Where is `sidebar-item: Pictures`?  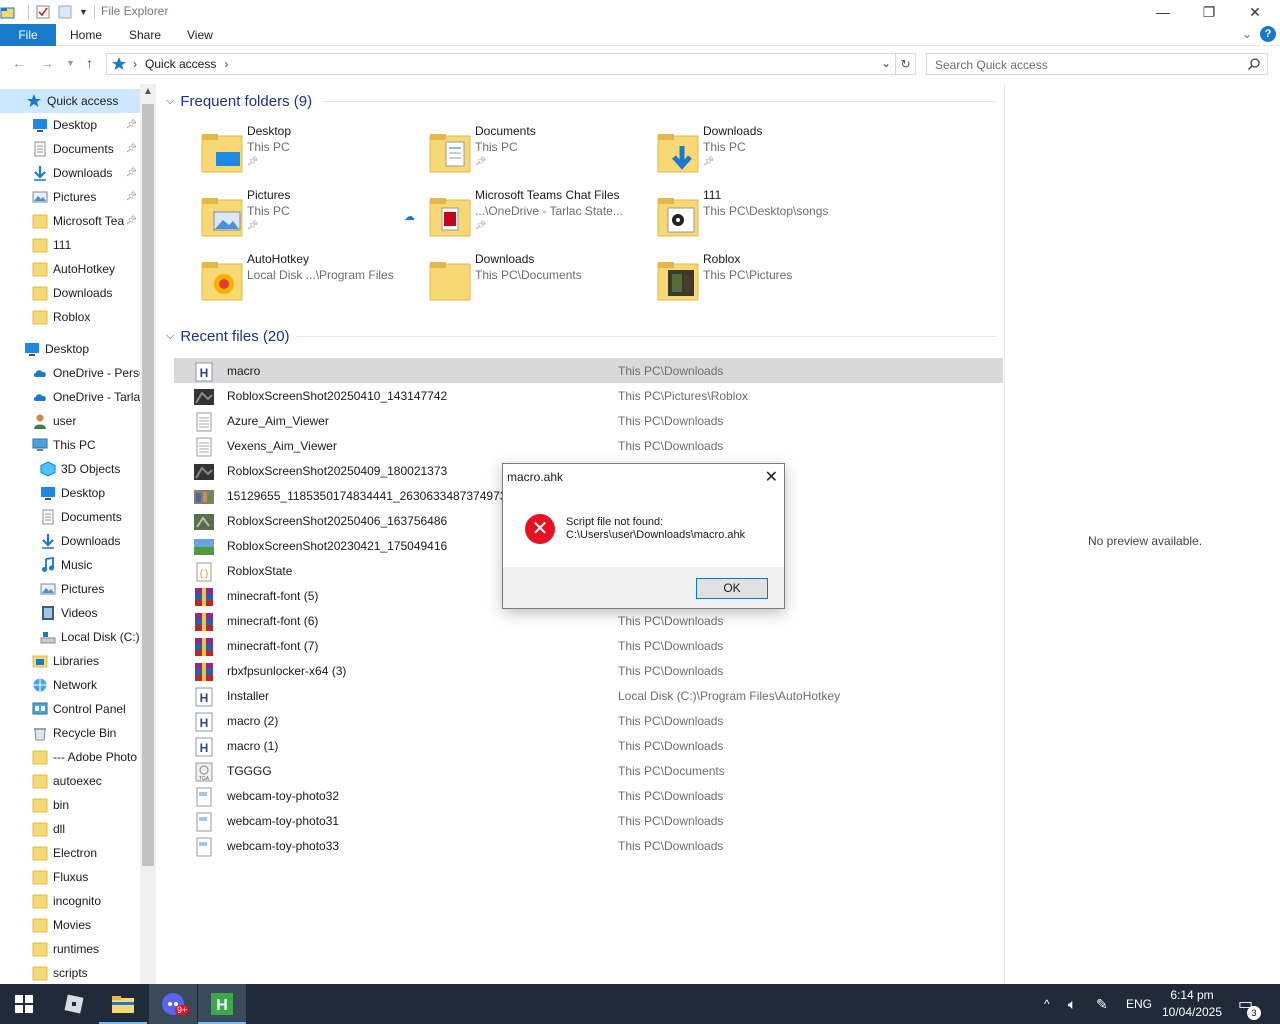 sidebar-item: Pictures is located at coordinates (70, 589).